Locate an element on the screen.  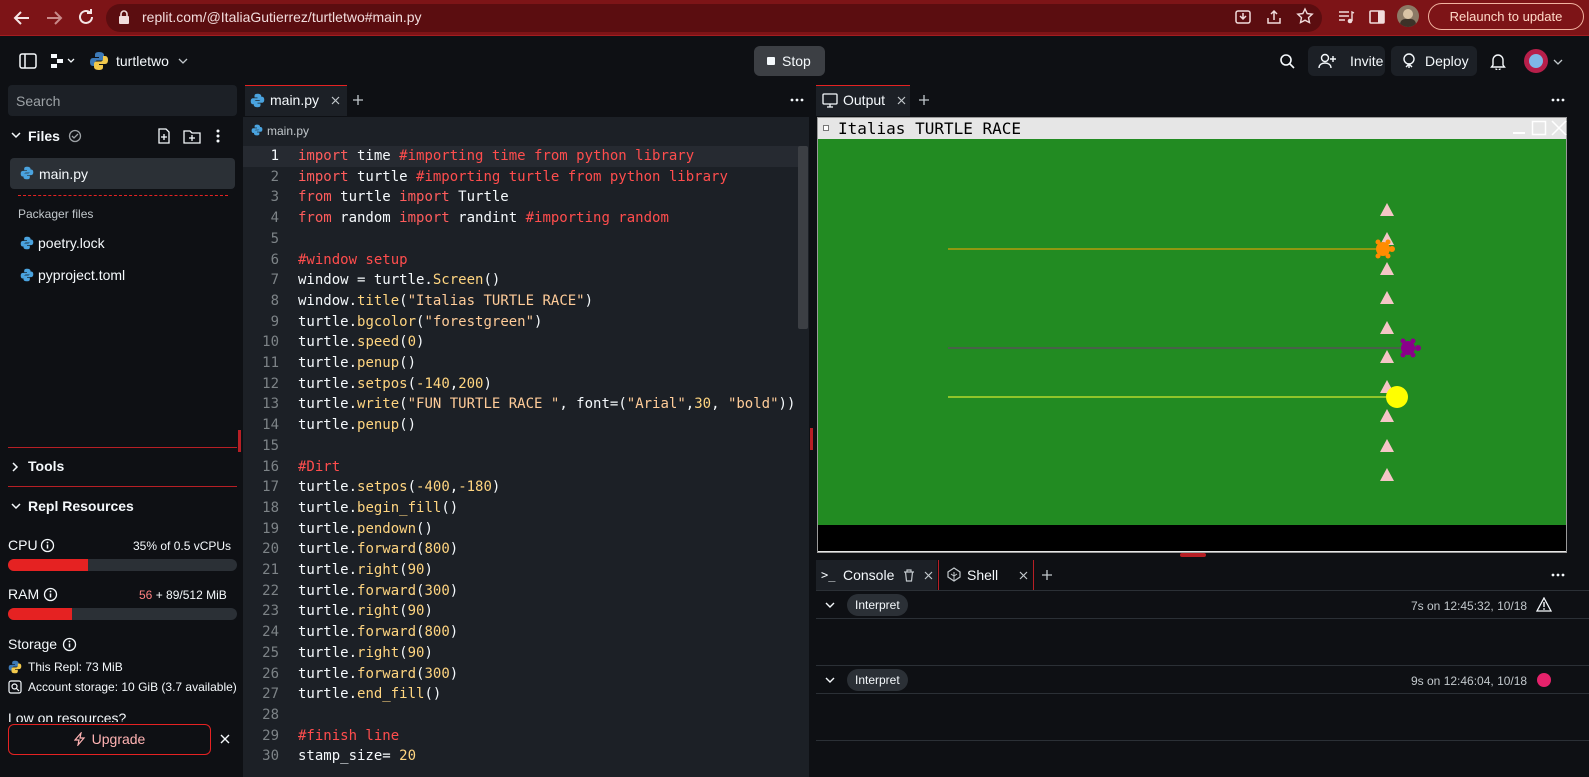
code-text: turtle.pendown() is located at coordinates (365, 529).